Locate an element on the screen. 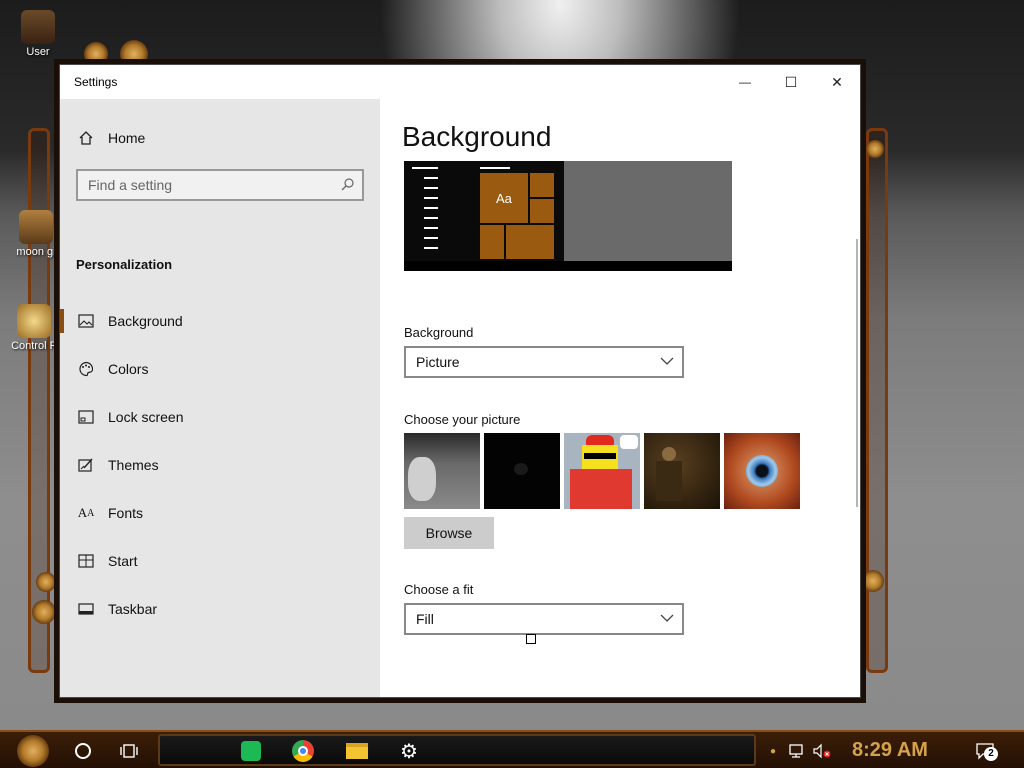 The height and width of the screenshot is (768, 1024). action-center-icon: 2 is located at coordinates (985, 751).